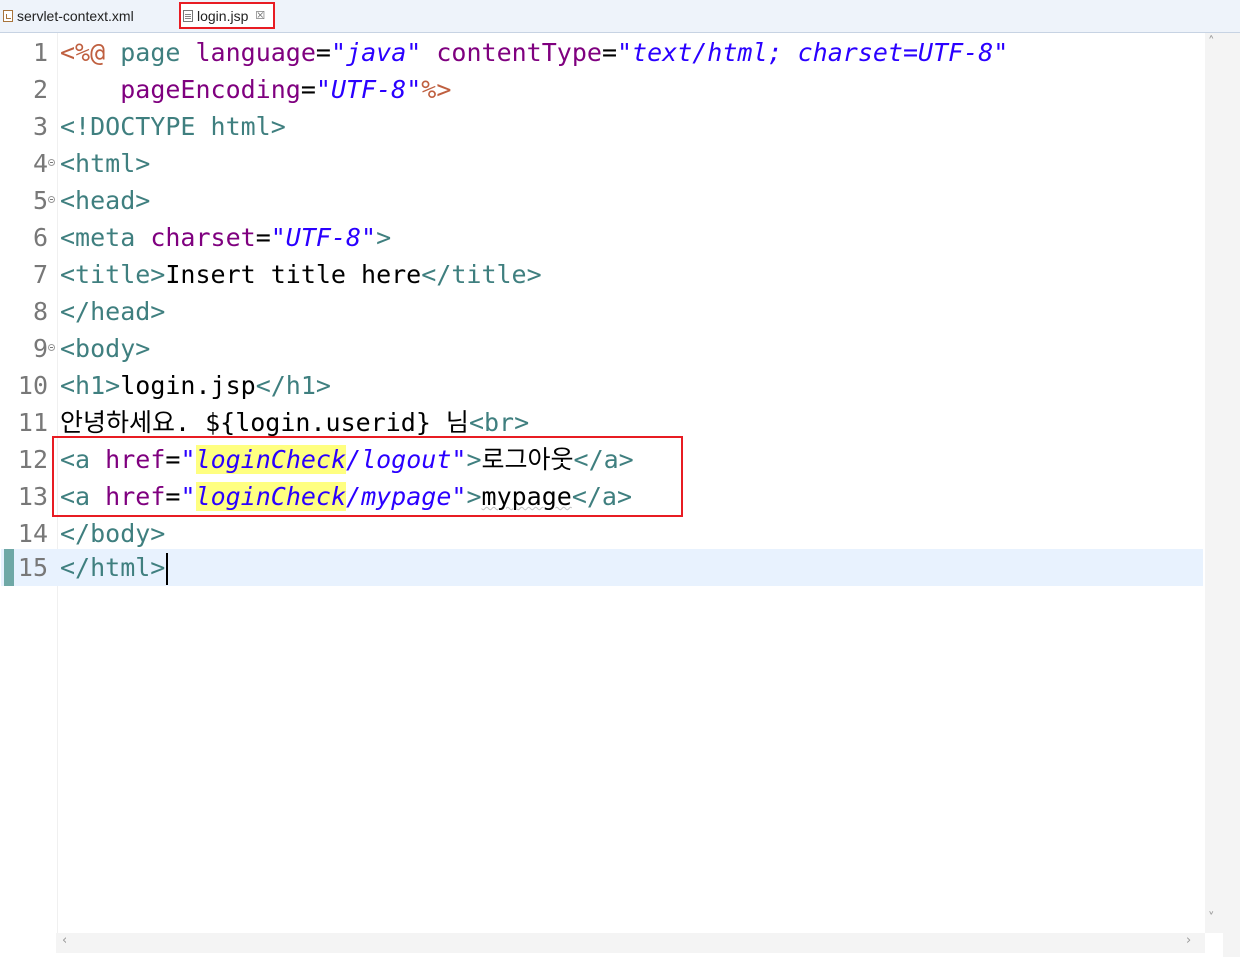  What do you see at coordinates (612, 533) in the screenshot?
I see `code-line-14: 14 </body>` at bounding box center [612, 533].